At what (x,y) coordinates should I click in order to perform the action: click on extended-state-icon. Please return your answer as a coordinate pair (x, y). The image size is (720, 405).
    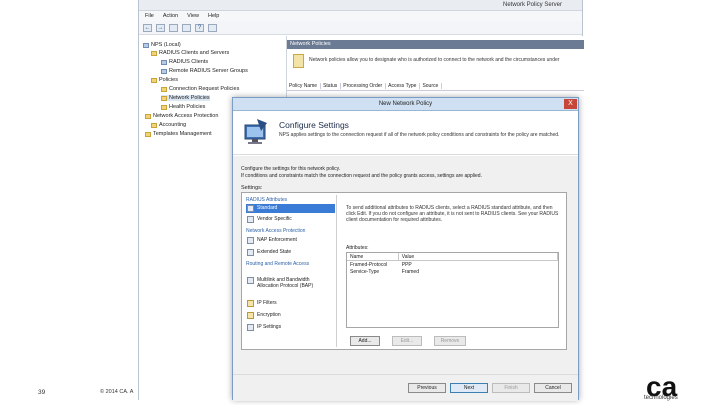
    Looking at the image, I should click on (250, 252).